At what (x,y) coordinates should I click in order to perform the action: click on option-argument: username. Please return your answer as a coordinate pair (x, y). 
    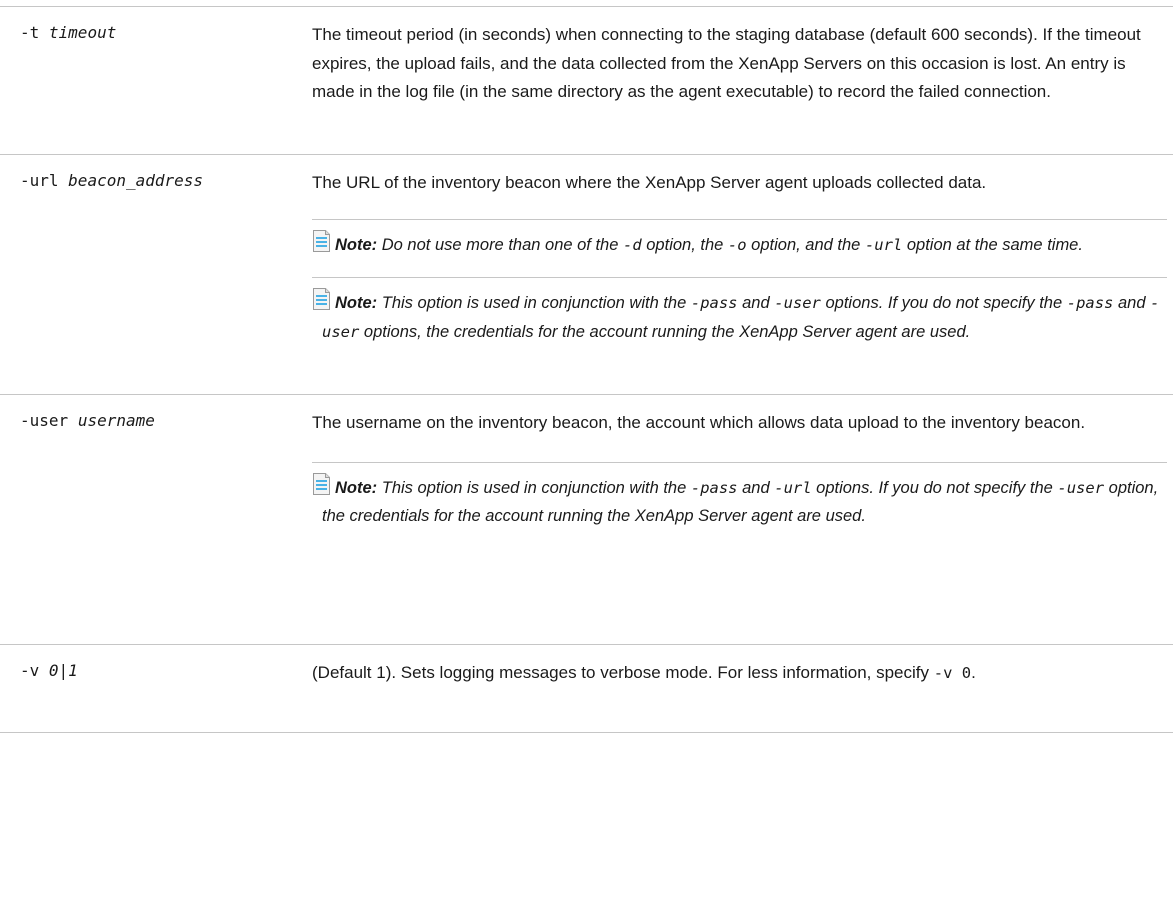
    Looking at the image, I should click on (116, 420).